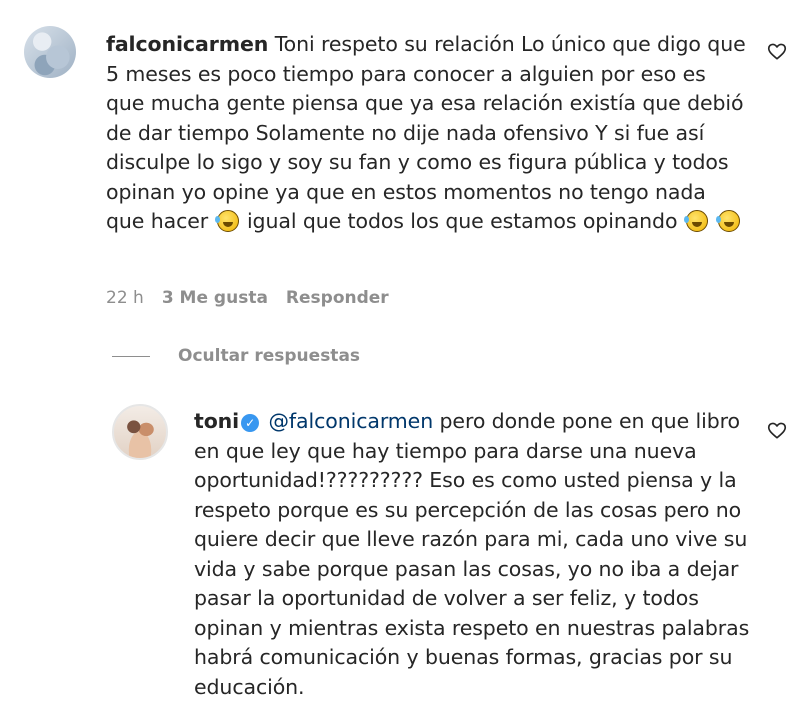 This screenshot has height=716, width=800. I want to click on avatar-toni, so click(140, 432).